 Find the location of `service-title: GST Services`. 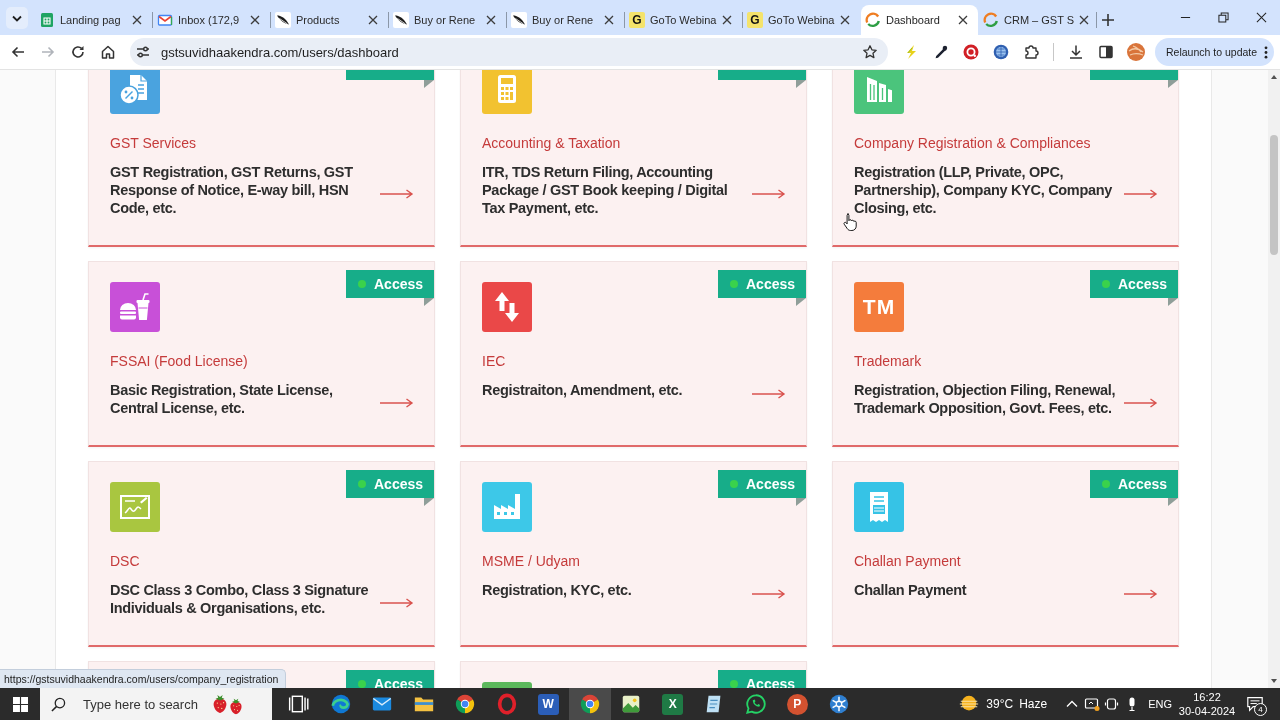

service-title: GST Services is located at coordinates (154, 143).